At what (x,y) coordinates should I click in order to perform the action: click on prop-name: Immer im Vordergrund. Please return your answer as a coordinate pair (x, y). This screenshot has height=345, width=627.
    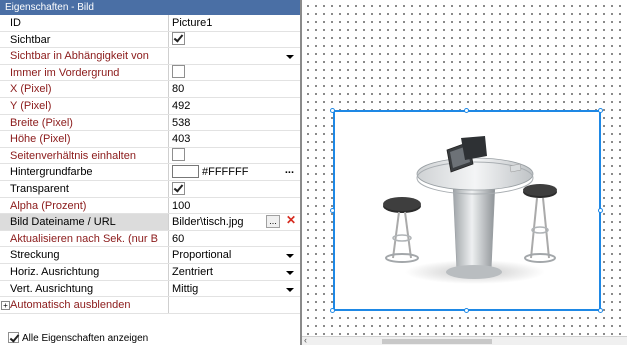
    Looking at the image, I should click on (65, 72).